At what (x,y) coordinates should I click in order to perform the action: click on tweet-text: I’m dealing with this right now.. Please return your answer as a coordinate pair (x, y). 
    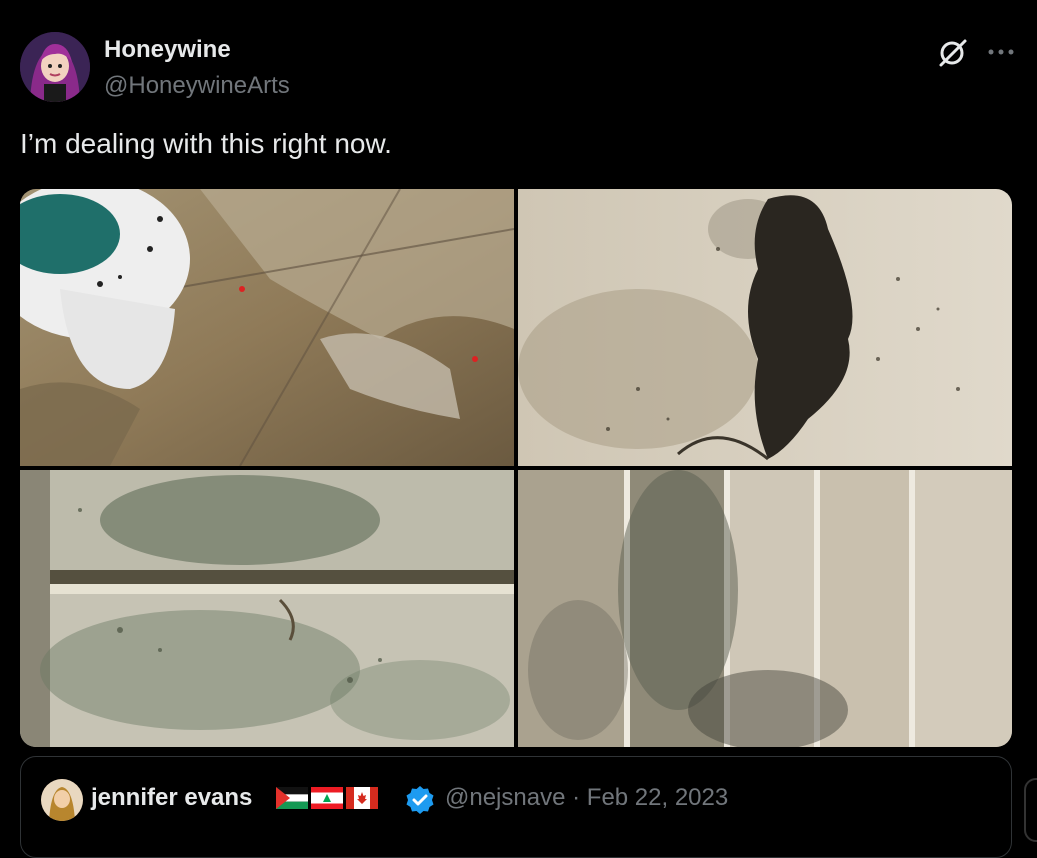
    Looking at the image, I should click on (206, 143).